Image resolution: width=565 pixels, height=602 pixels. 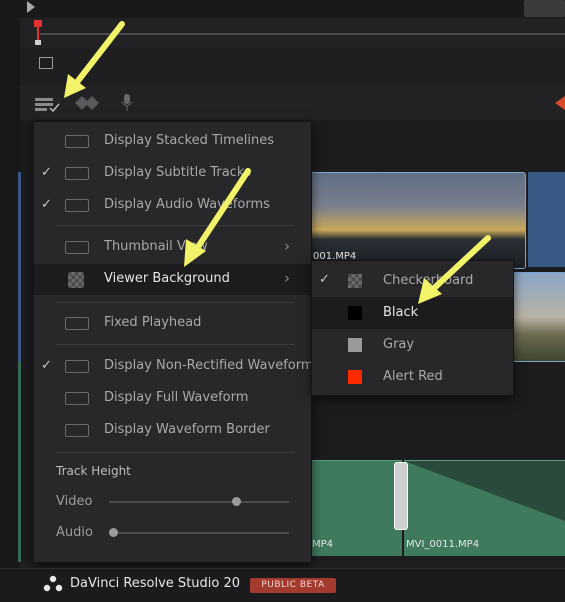 What do you see at coordinates (153, 322) in the screenshot?
I see `menu-item-label: Fixed Playhead` at bounding box center [153, 322].